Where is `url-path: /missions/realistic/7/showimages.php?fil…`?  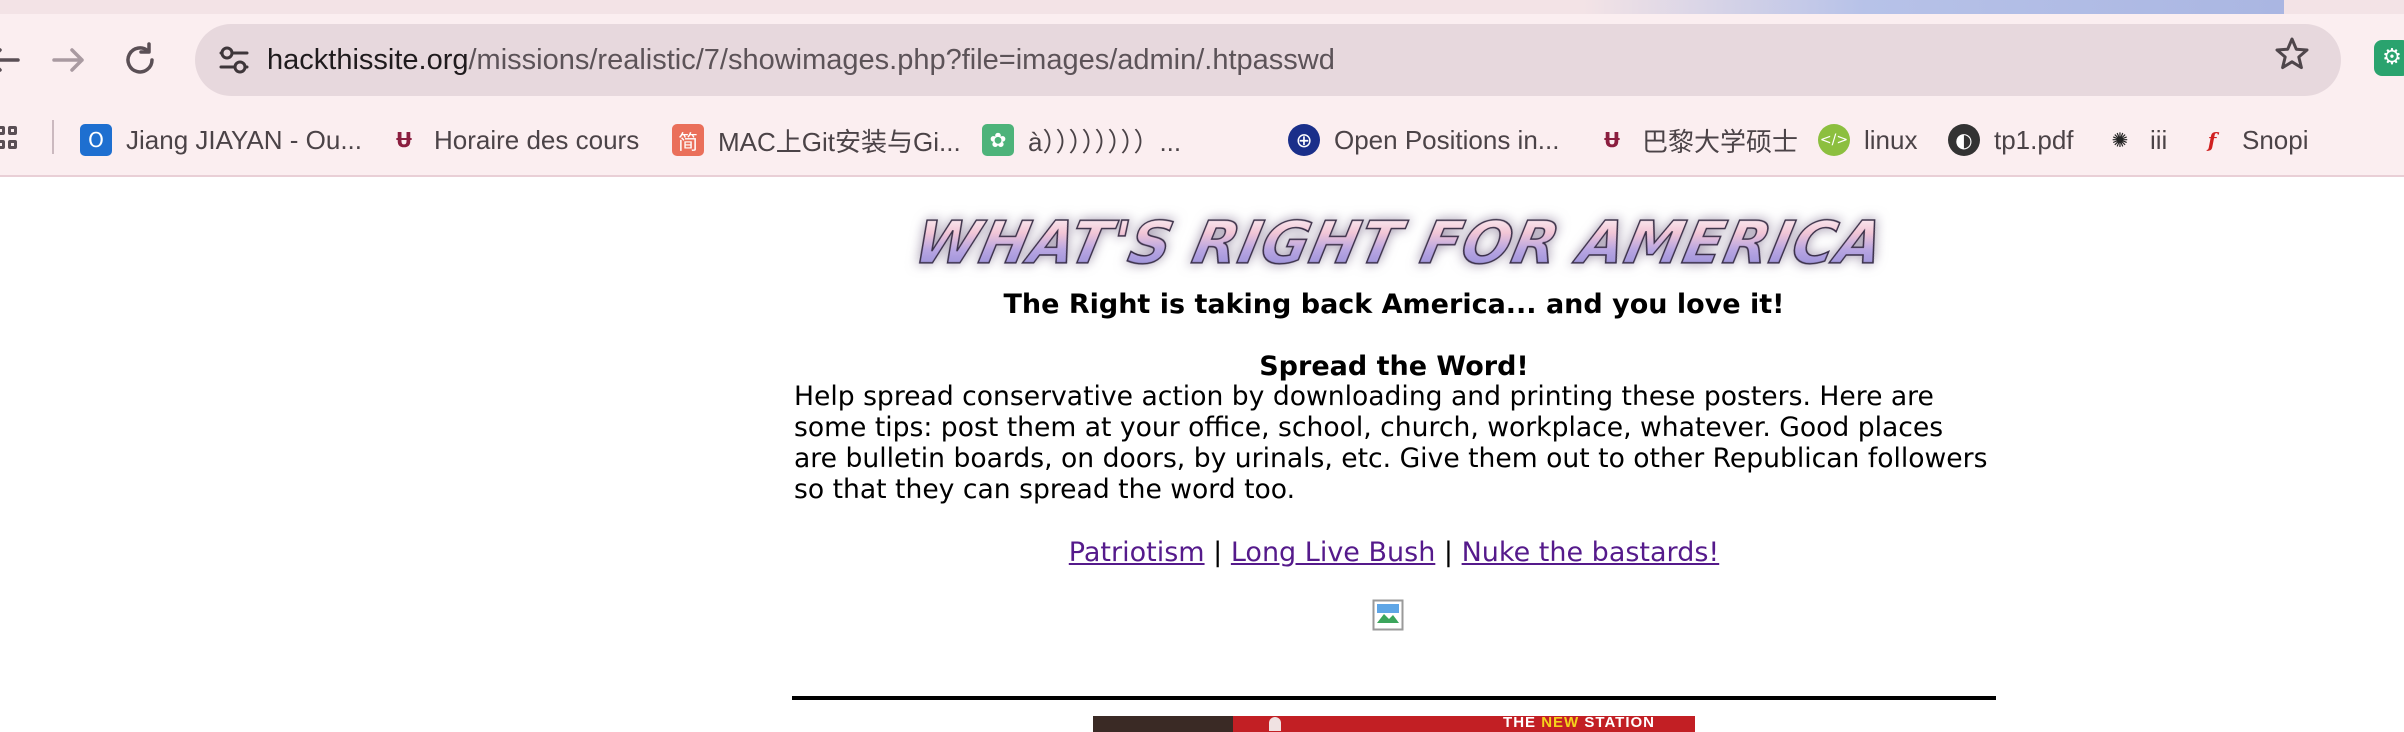
url-path: /missions/realistic/7/showimages.php?fil… is located at coordinates (901, 60).